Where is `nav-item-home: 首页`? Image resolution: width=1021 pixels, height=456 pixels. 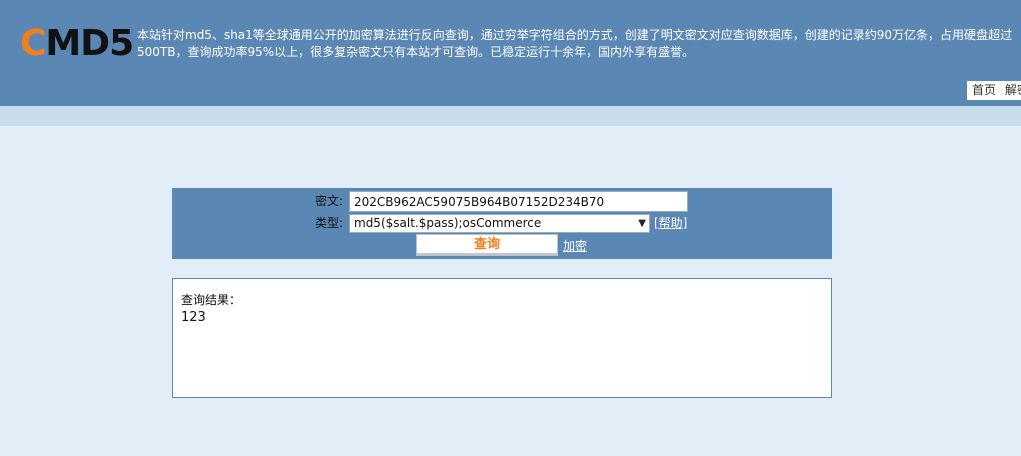 nav-item-home: 首页 is located at coordinates (984, 90).